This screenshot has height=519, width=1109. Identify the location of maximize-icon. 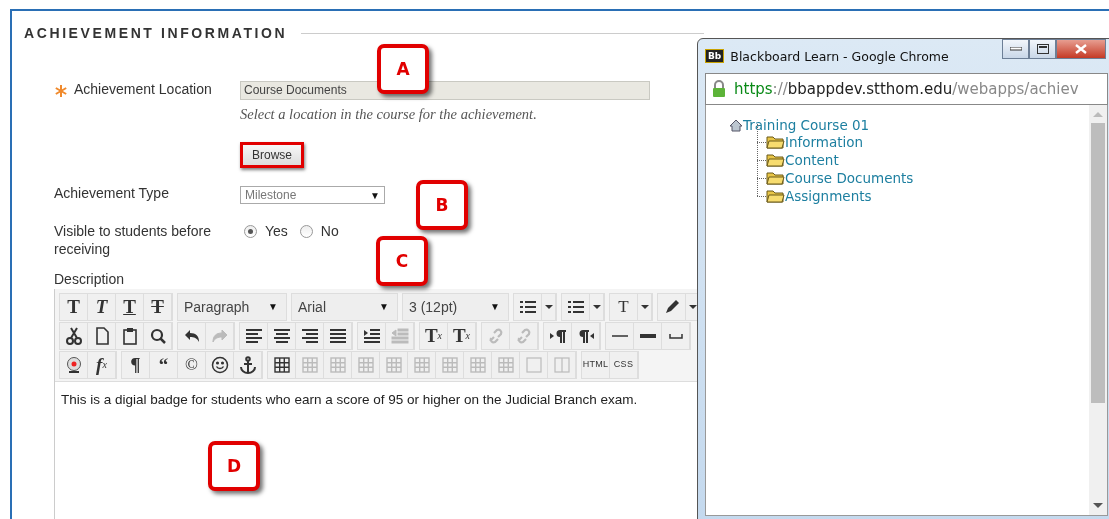
(1042, 49).